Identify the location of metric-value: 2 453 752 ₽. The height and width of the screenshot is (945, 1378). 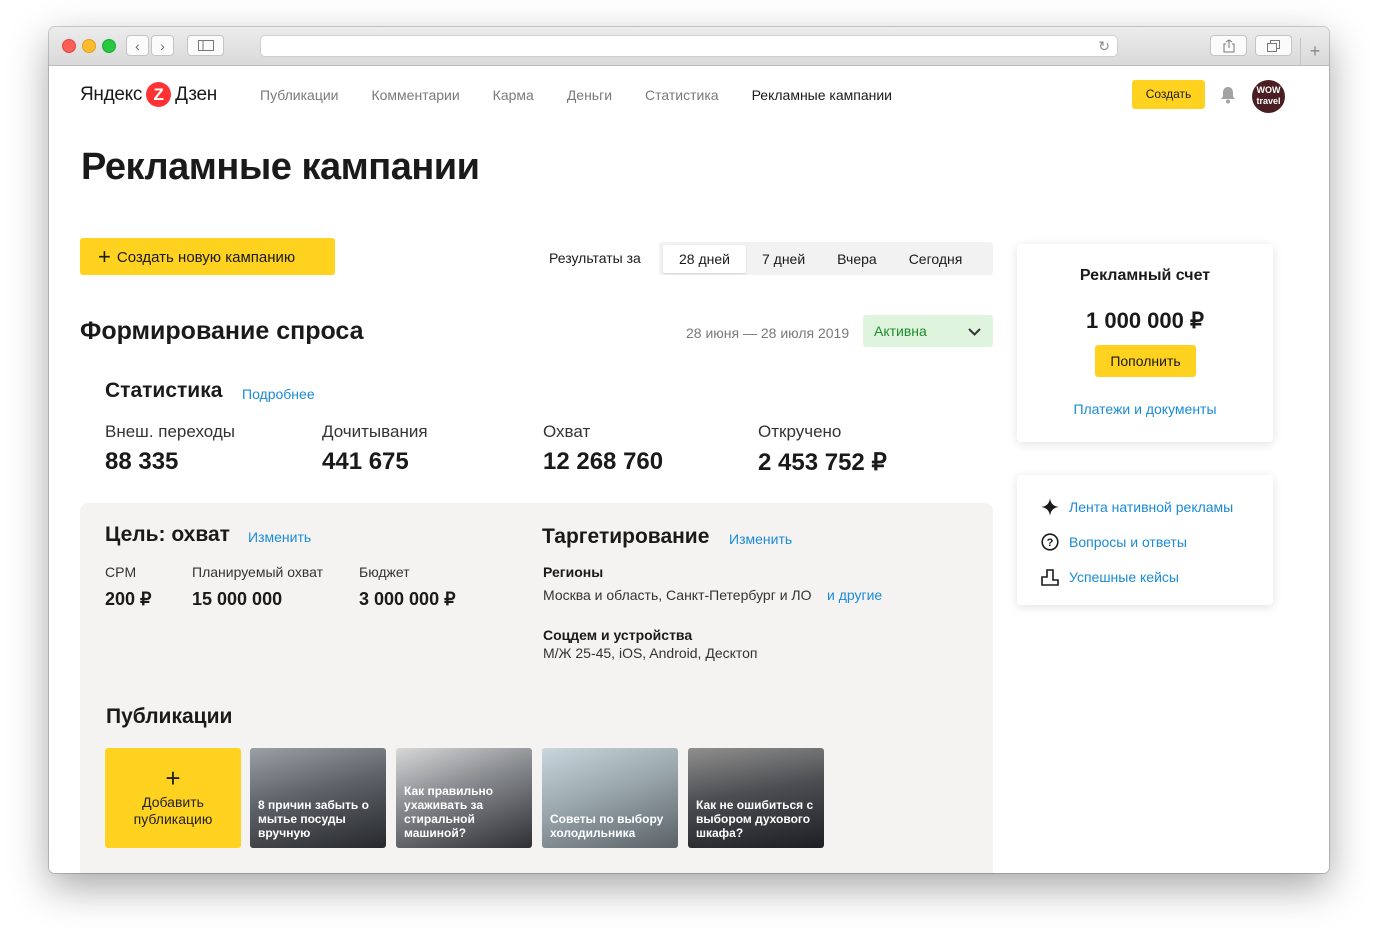
(822, 462).